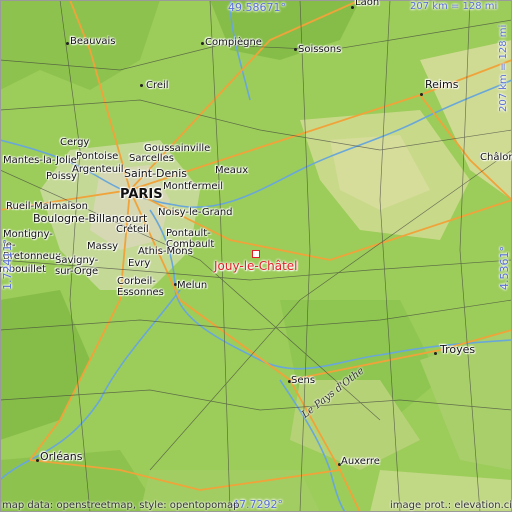  What do you see at coordinates (141, 194) in the screenshot?
I see `place-label-paris: PARIS` at bounding box center [141, 194].